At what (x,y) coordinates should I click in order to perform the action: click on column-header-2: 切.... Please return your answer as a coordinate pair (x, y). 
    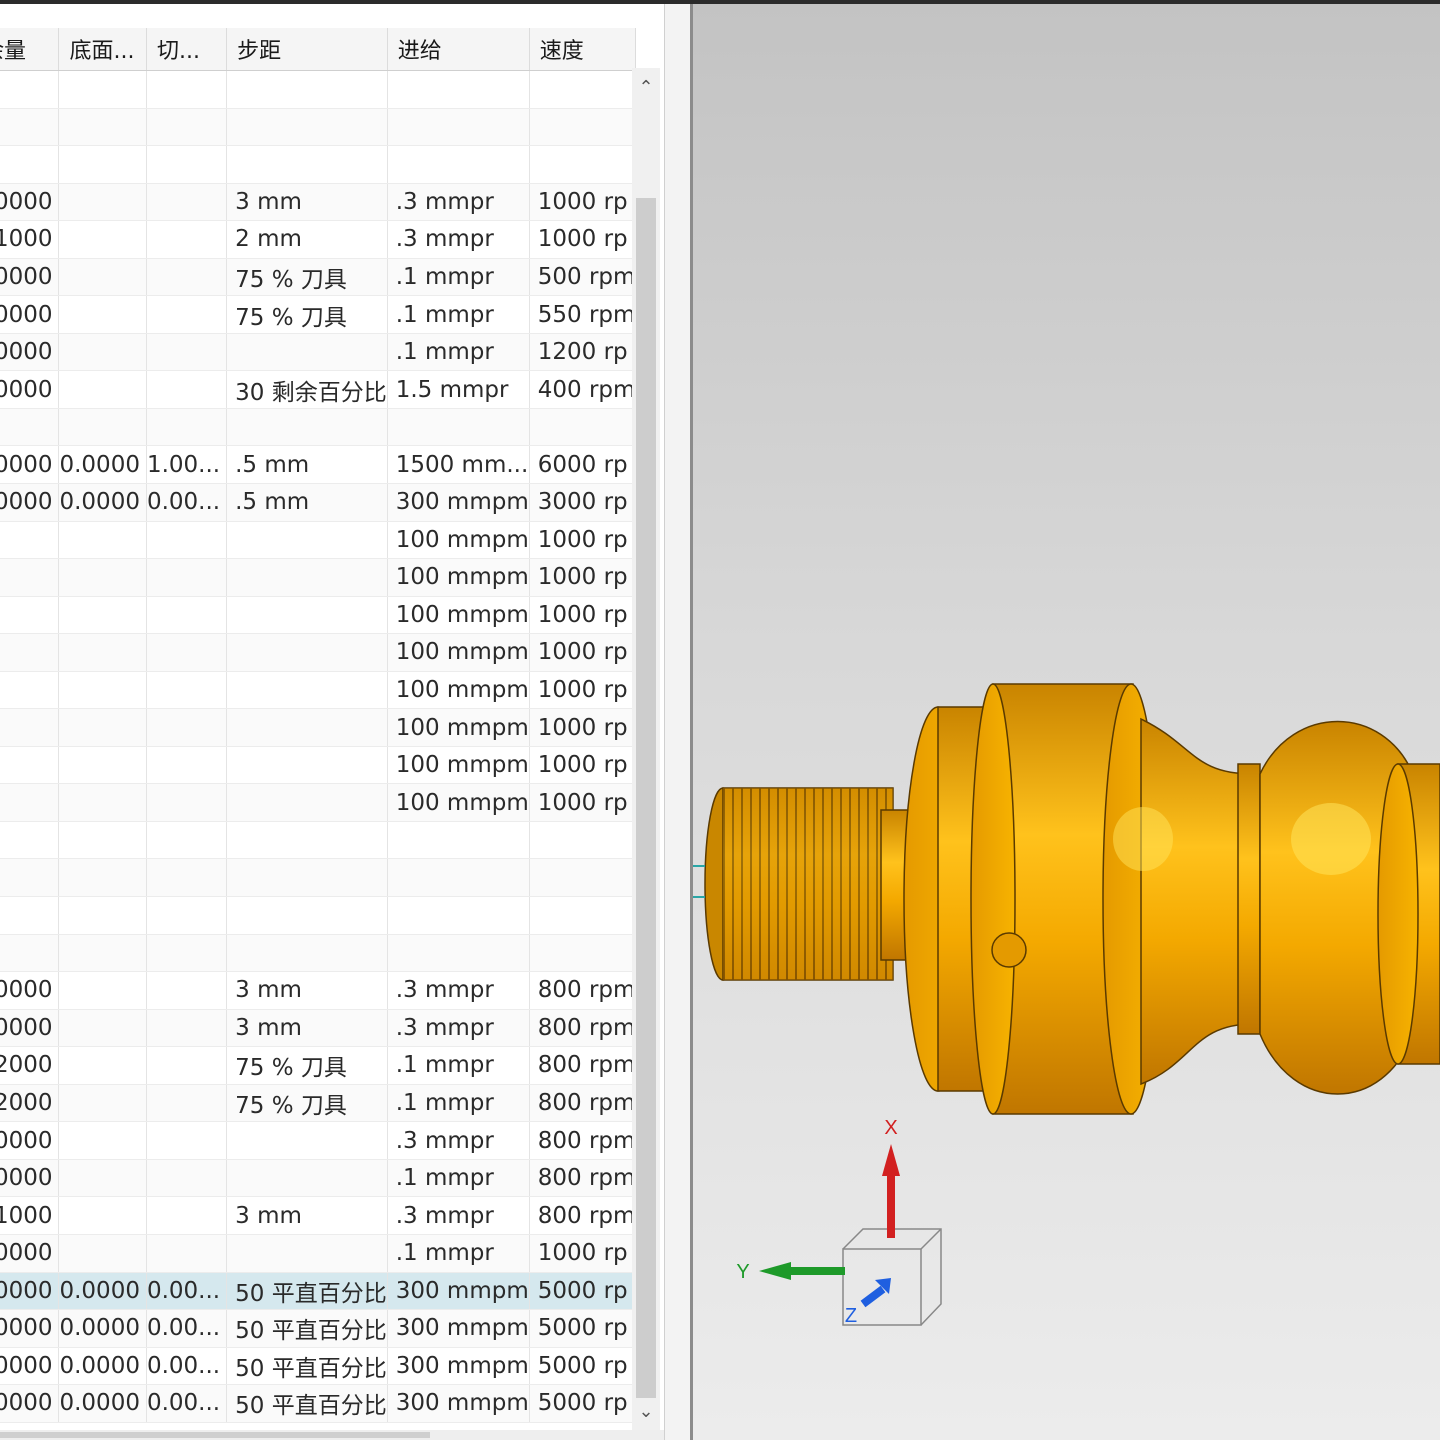
    Looking at the image, I should click on (187, 49).